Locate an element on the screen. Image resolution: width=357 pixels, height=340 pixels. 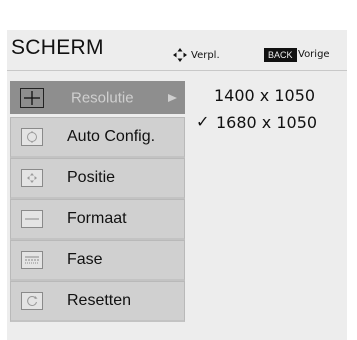
menu-item-label: Resetten is located at coordinates (99, 300).